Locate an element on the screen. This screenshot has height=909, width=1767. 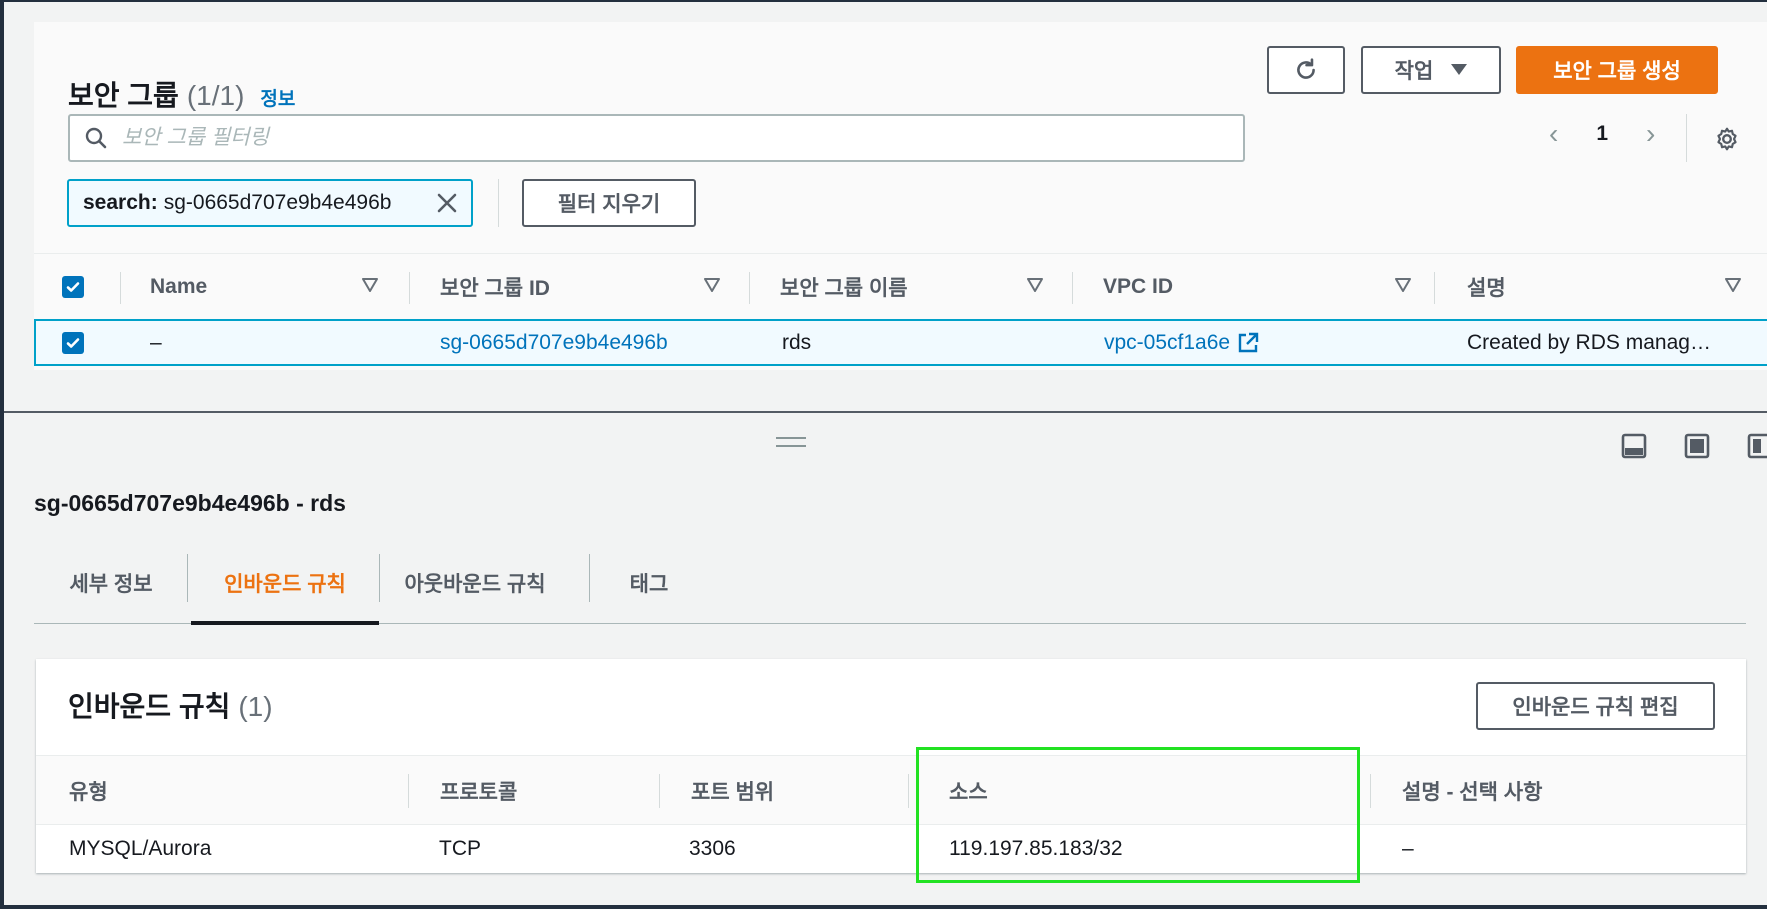
actions-label: 작업 is located at coordinates (1414, 71).